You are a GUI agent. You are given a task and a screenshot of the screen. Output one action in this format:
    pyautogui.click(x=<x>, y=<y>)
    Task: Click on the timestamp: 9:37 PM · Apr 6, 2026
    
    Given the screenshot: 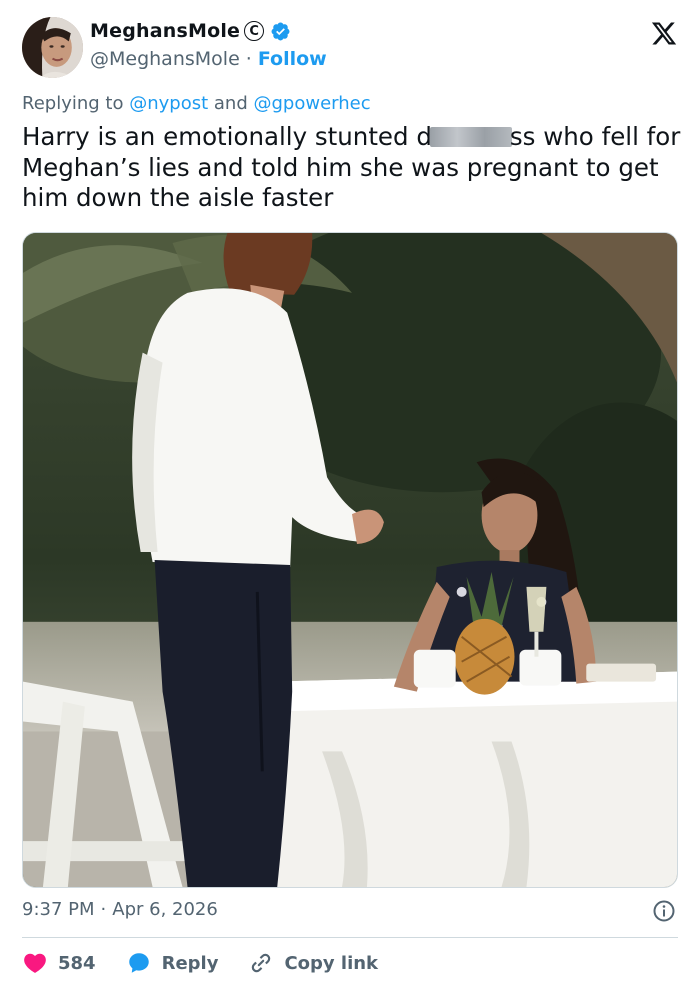 What is the action you would take?
    pyautogui.click(x=120, y=909)
    